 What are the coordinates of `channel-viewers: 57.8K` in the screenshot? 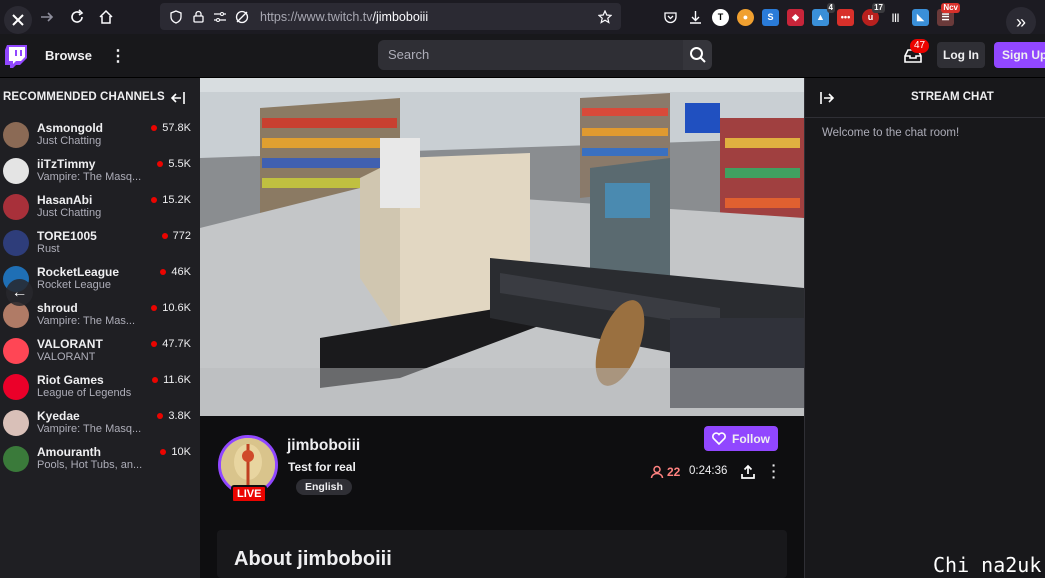 It's located at (171, 128).